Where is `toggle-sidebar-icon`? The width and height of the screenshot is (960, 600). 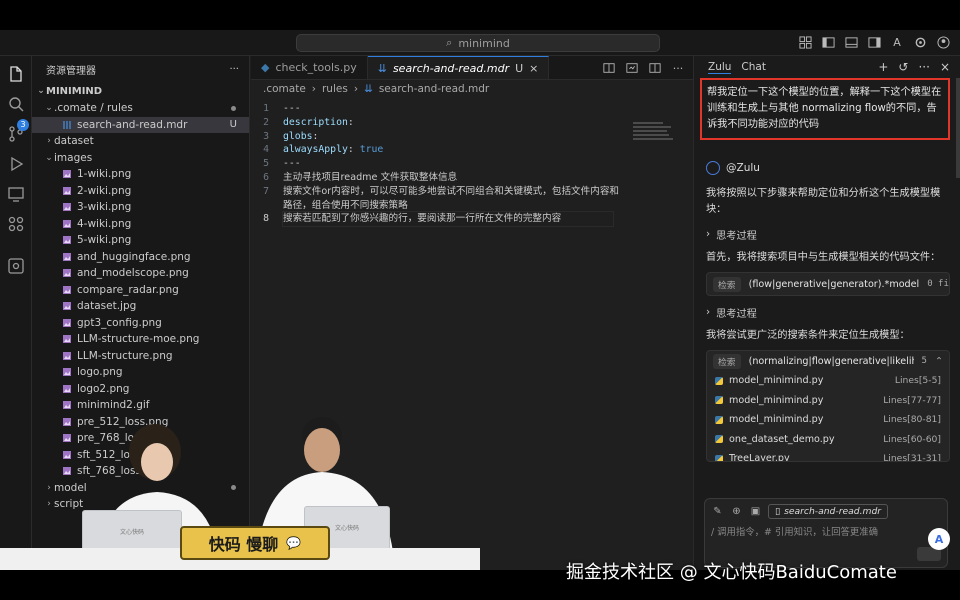
toggle-sidebar-icon is located at coordinates (828, 42).